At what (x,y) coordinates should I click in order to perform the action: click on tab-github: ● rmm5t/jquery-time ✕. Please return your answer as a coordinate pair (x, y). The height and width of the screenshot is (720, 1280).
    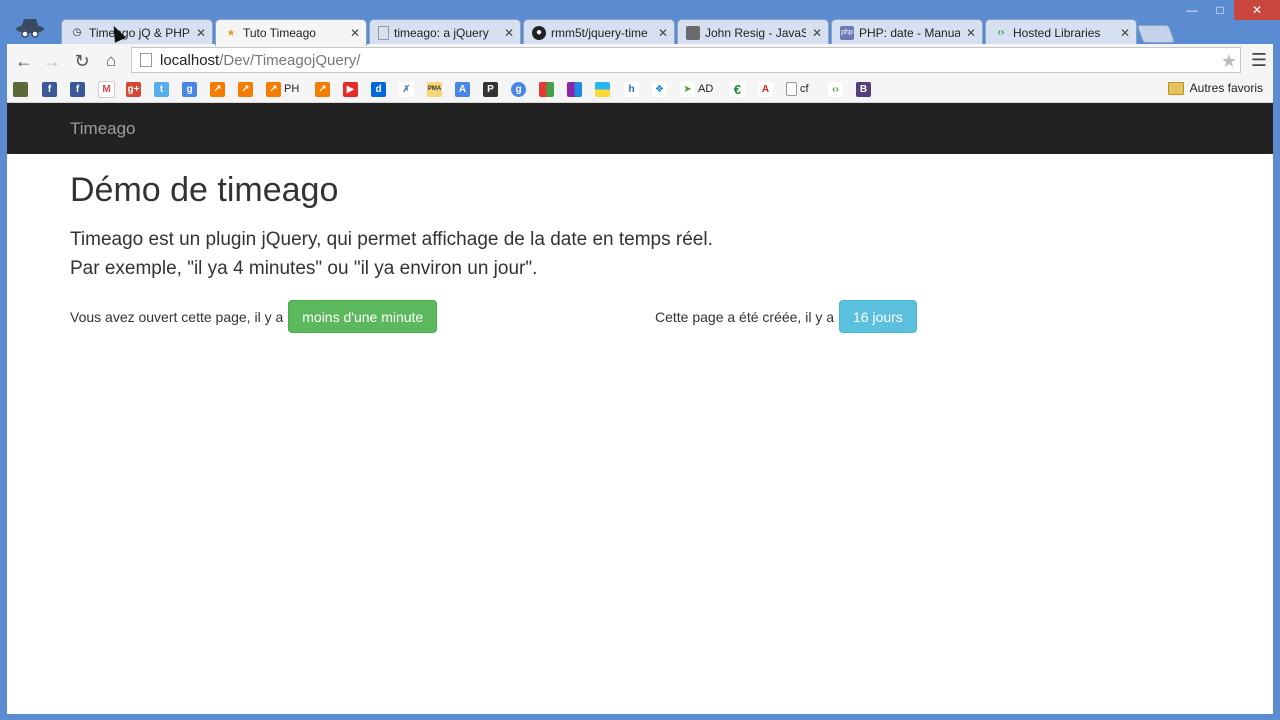
    Looking at the image, I should click on (599, 32).